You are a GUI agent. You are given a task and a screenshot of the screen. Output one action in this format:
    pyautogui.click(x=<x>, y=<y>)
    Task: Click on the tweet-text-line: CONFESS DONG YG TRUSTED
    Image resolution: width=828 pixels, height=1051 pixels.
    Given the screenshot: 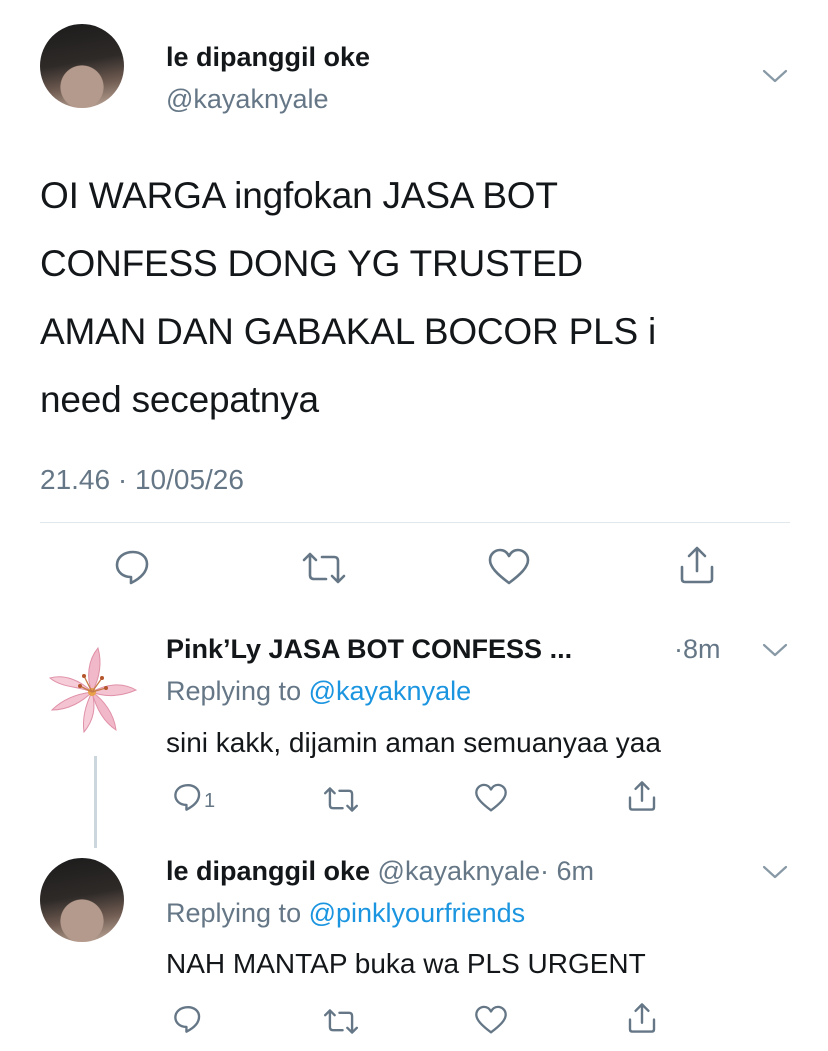 What is the action you would take?
    pyautogui.click(x=311, y=263)
    